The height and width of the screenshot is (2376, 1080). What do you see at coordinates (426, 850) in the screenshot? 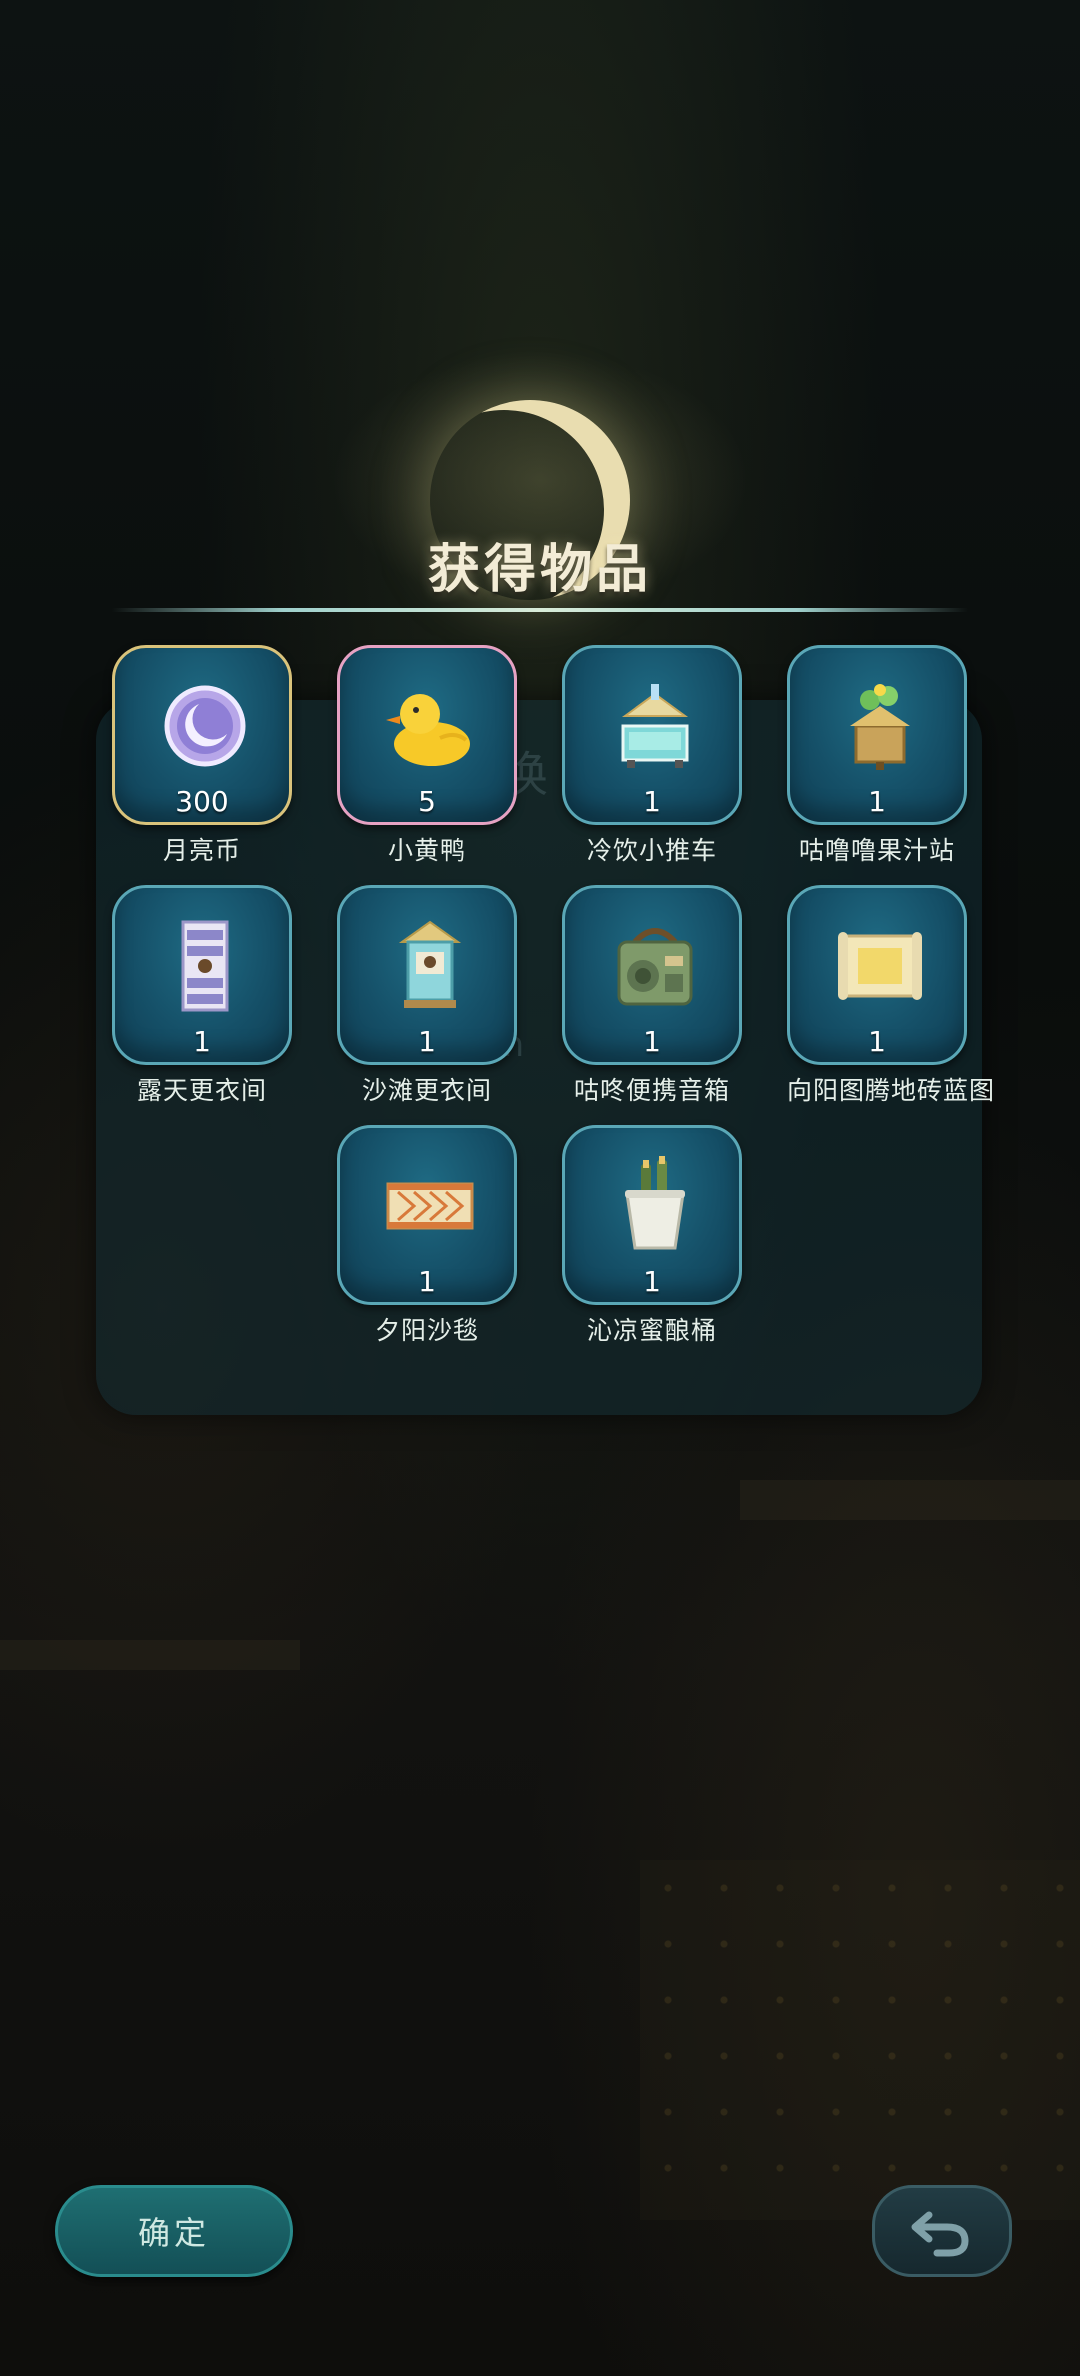
I see `item-name: 小黄鸭` at bounding box center [426, 850].